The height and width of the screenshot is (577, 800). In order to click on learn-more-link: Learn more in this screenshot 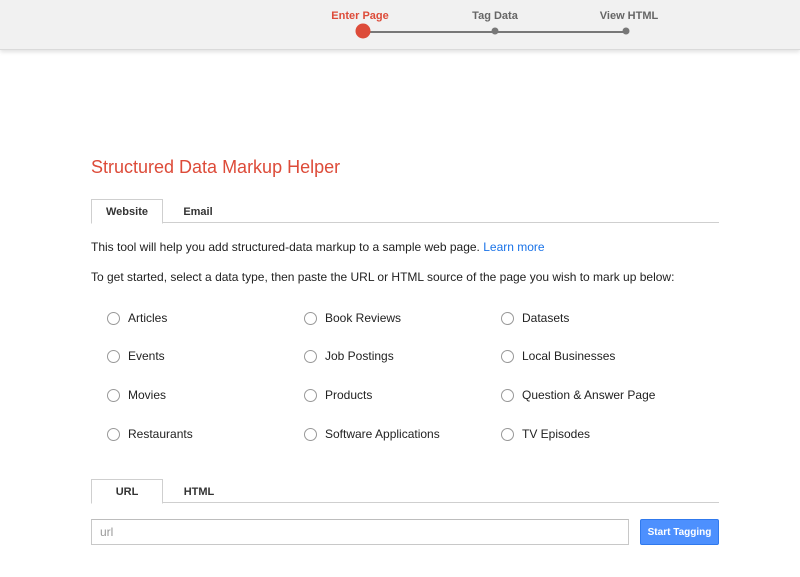, I will do `click(513, 247)`.